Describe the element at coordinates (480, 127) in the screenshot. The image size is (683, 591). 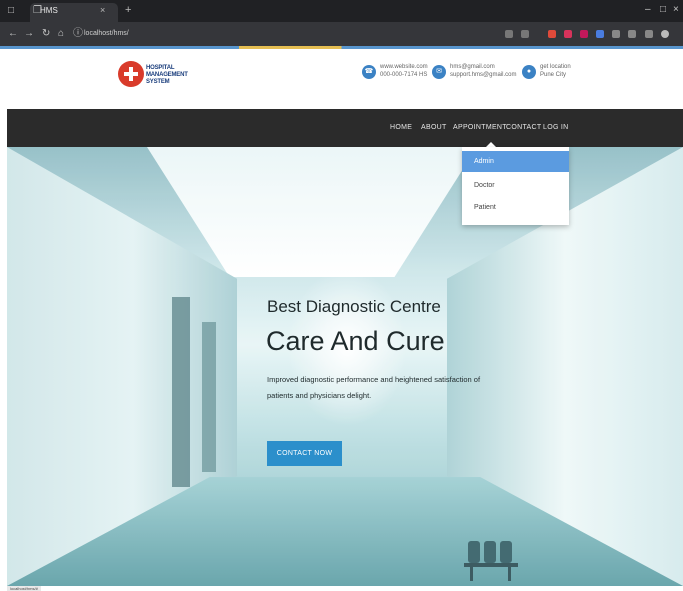
I see `nav-appointment: APPOINTMENT` at that location.